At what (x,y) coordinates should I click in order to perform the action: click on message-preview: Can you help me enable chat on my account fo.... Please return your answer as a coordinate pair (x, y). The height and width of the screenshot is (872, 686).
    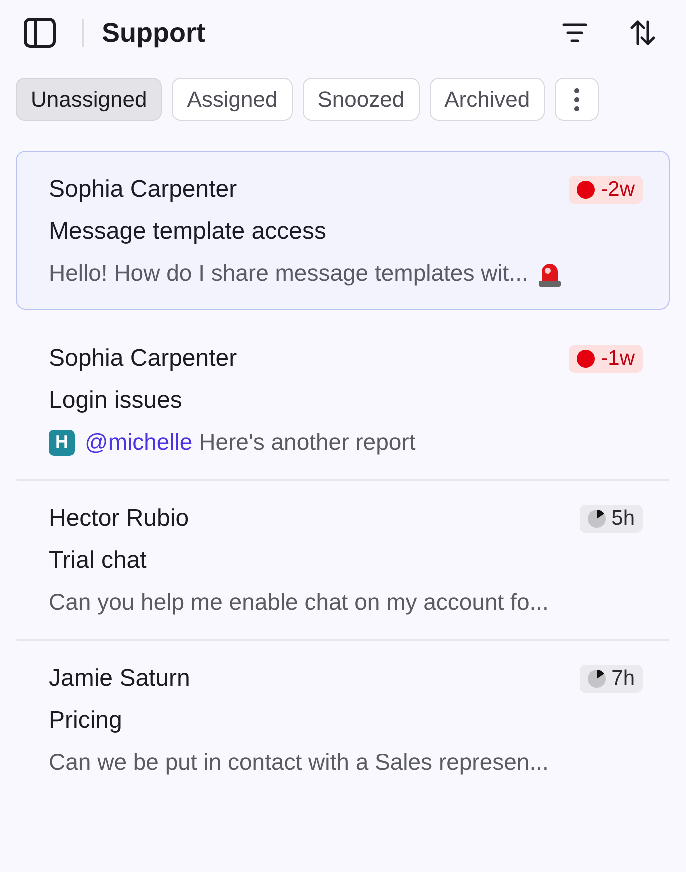
    Looking at the image, I should click on (299, 602).